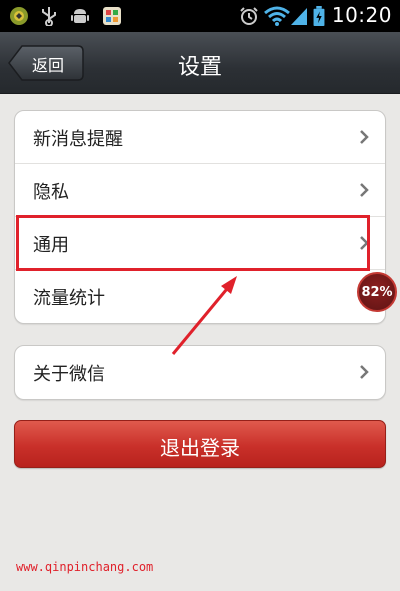 This screenshot has width=400, height=591. What do you see at coordinates (193, 243) in the screenshot?
I see `annotation-highlight-box` at bounding box center [193, 243].